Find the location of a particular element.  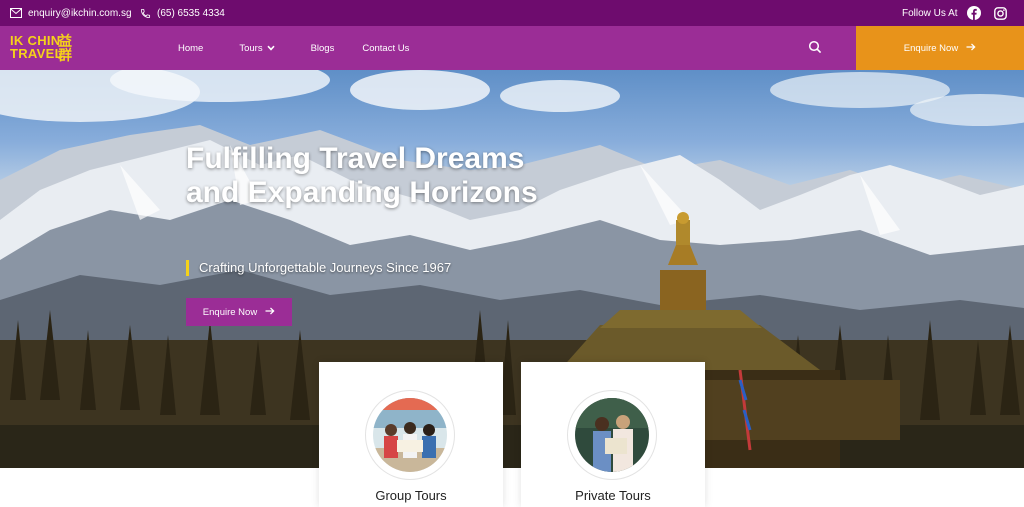

private-tours-photo is located at coordinates (612, 435).